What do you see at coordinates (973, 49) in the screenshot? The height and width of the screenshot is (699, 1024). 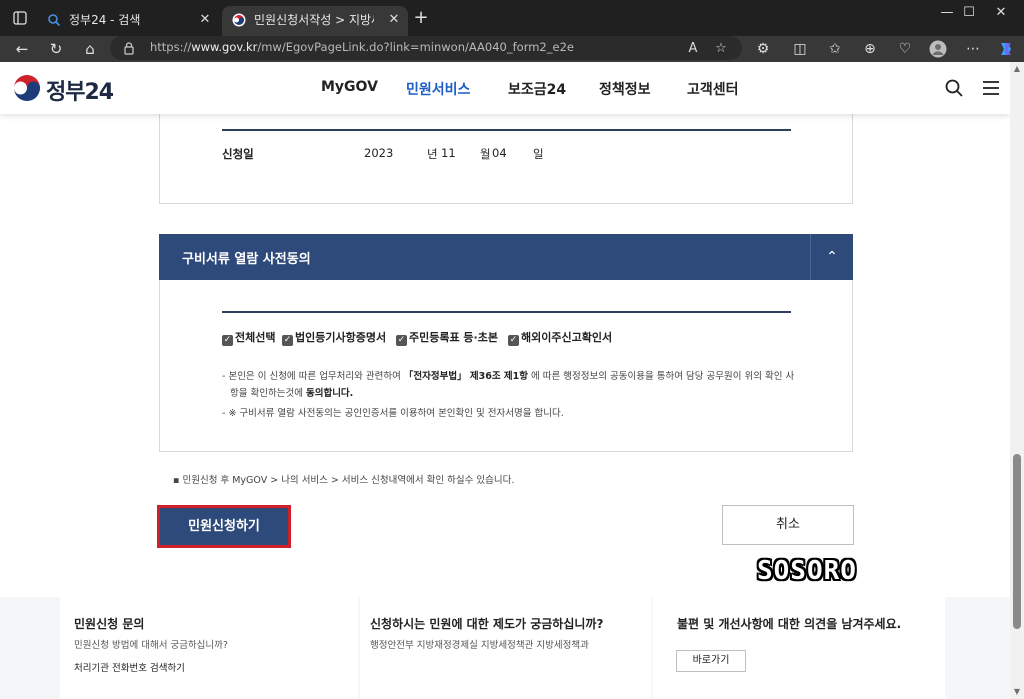 I see `more-menu-icon: ⋯` at bounding box center [973, 49].